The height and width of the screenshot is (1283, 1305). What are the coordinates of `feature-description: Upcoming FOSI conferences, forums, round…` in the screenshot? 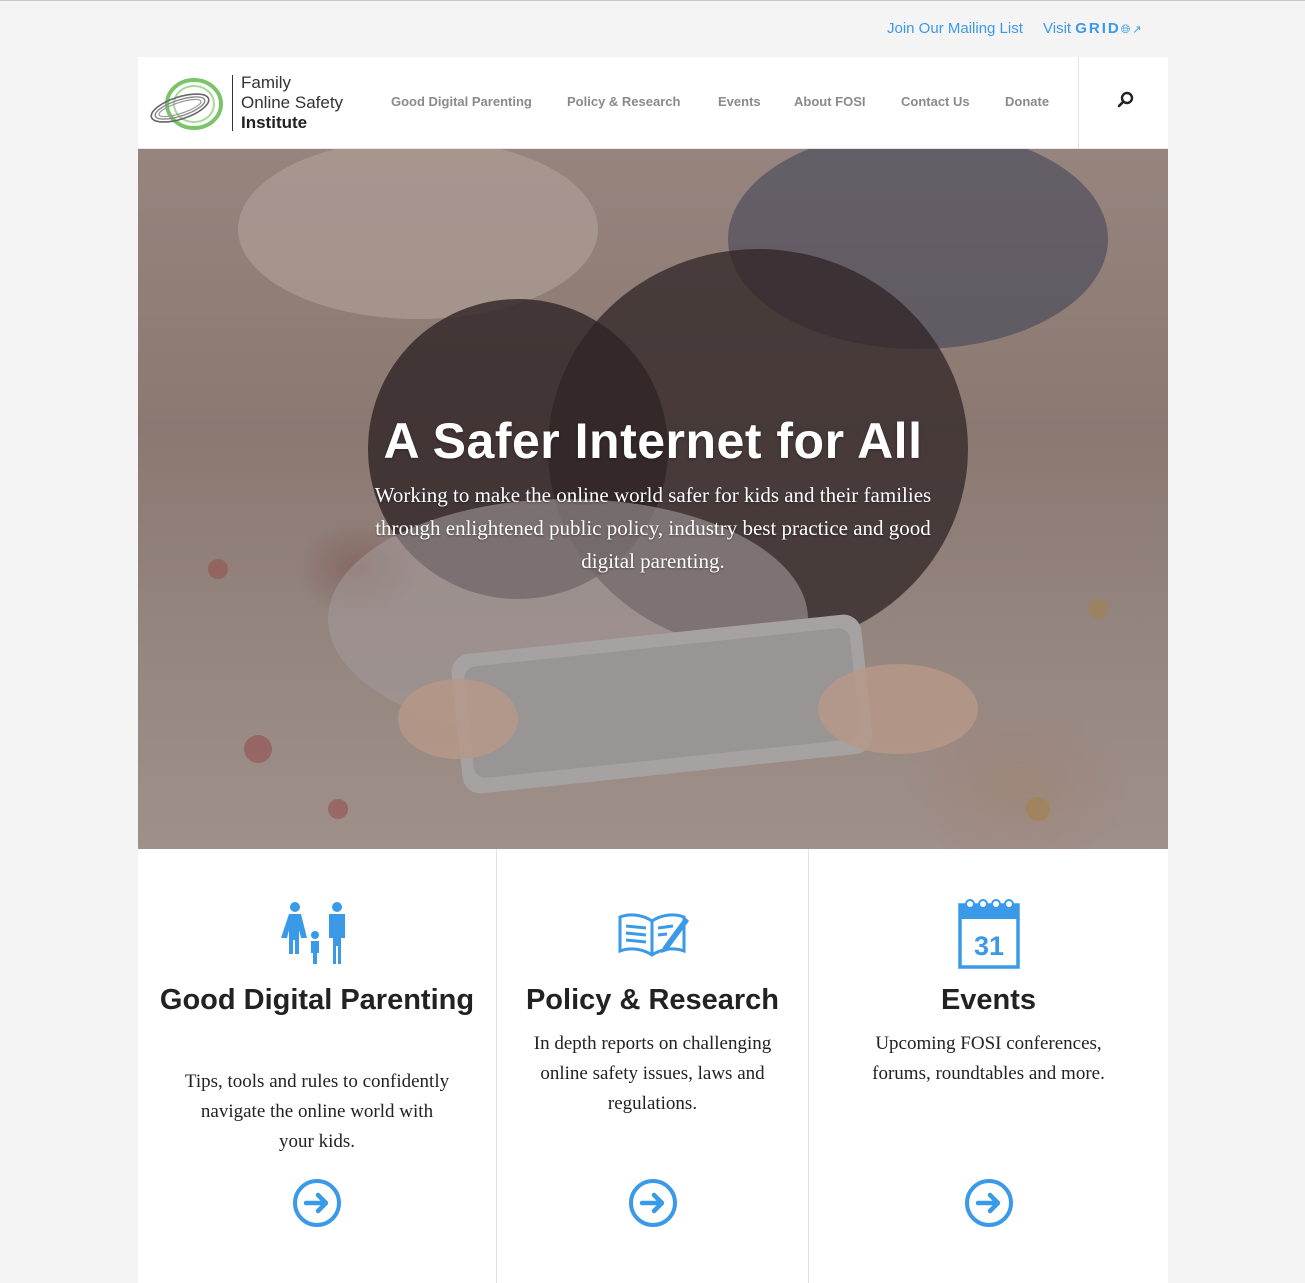 It's located at (988, 1058).